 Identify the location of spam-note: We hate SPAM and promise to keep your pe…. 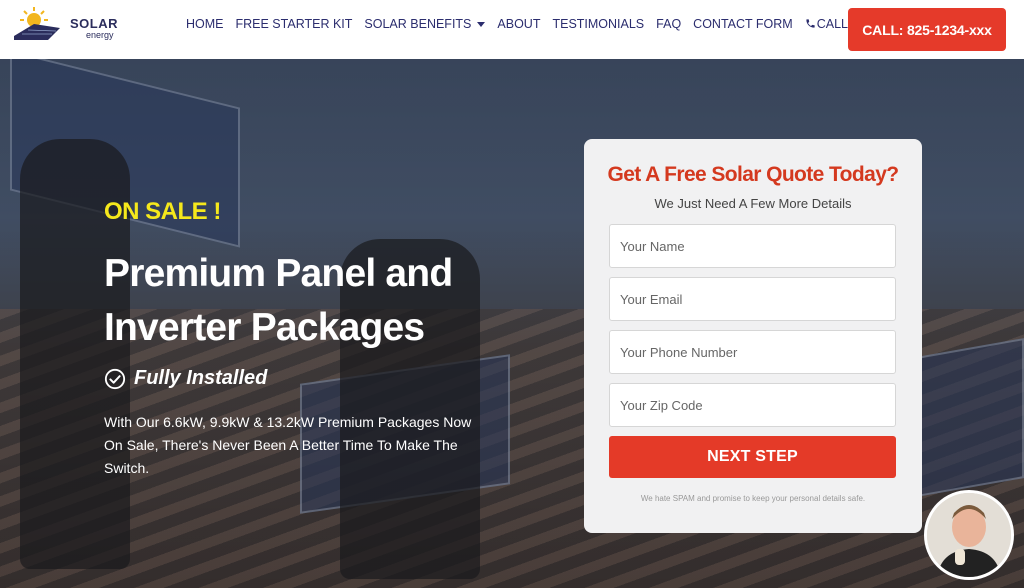
(753, 498).